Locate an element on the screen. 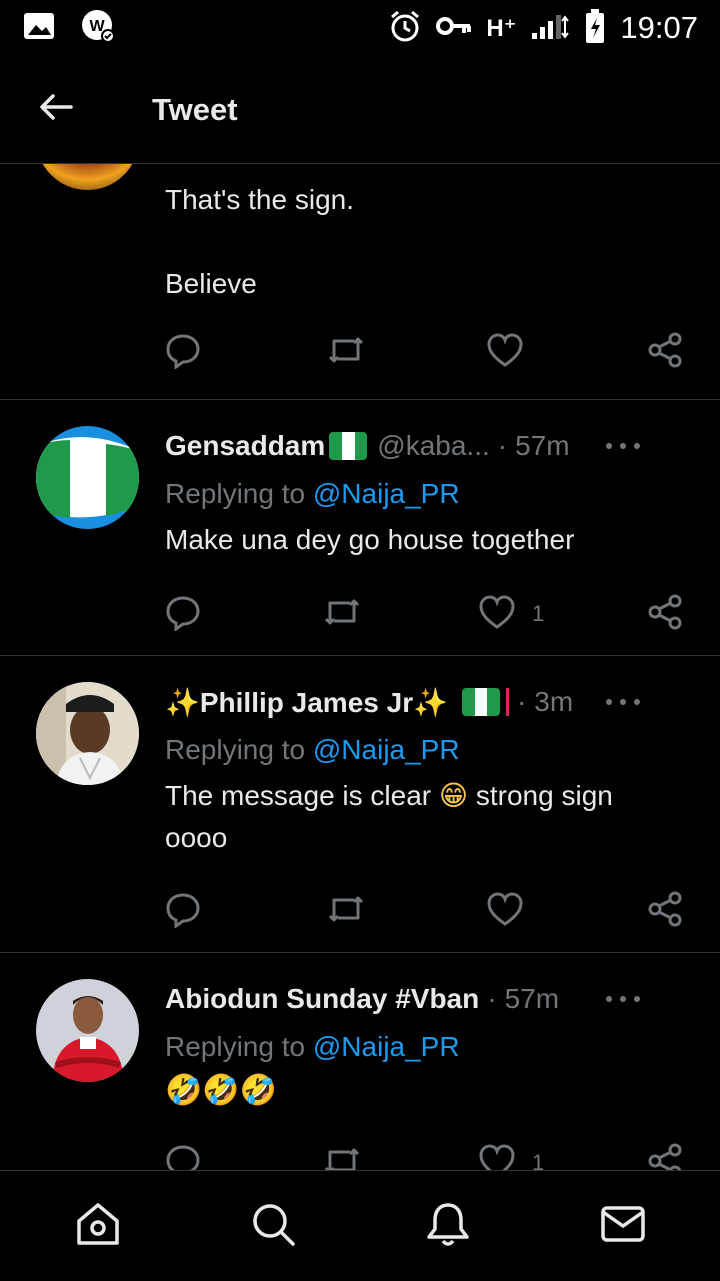 Image resolution: width=720 pixels, height=1281 pixels. tweet-text-part: strong sign is located at coordinates (540, 795).